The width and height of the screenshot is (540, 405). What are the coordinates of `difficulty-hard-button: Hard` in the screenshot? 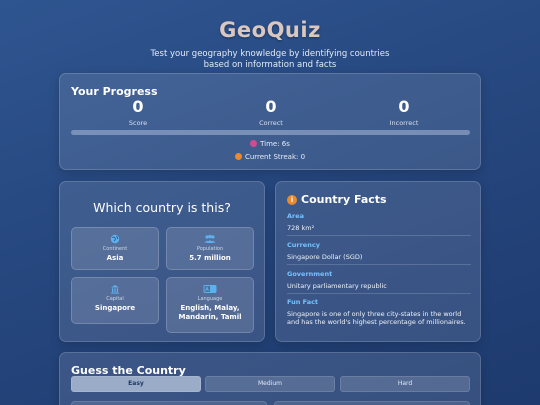 It's located at (405, 384).